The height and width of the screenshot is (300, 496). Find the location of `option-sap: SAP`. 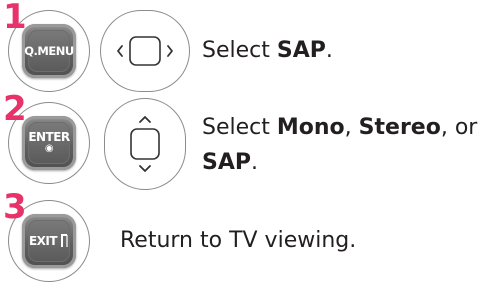

option-sap: SAP is located at coordinates (301, 50).